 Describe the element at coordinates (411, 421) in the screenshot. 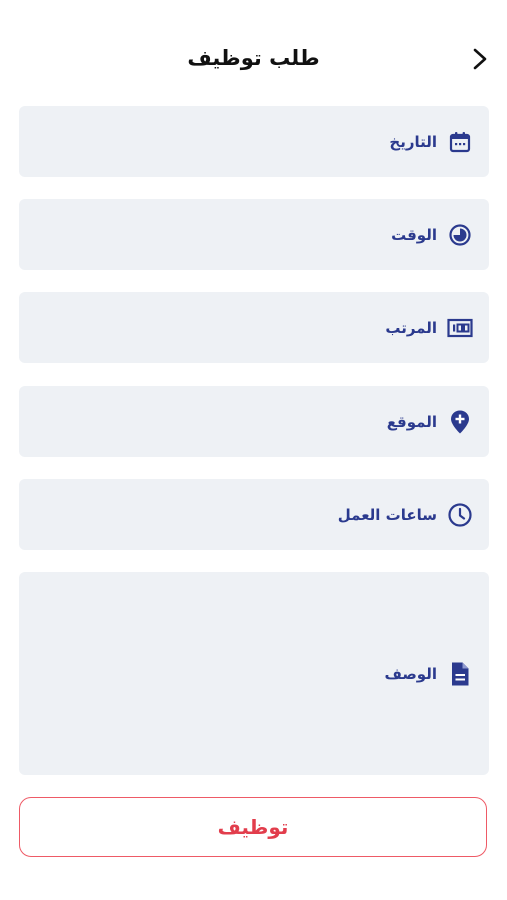

I see `location-field-label: الموقع` at that location.